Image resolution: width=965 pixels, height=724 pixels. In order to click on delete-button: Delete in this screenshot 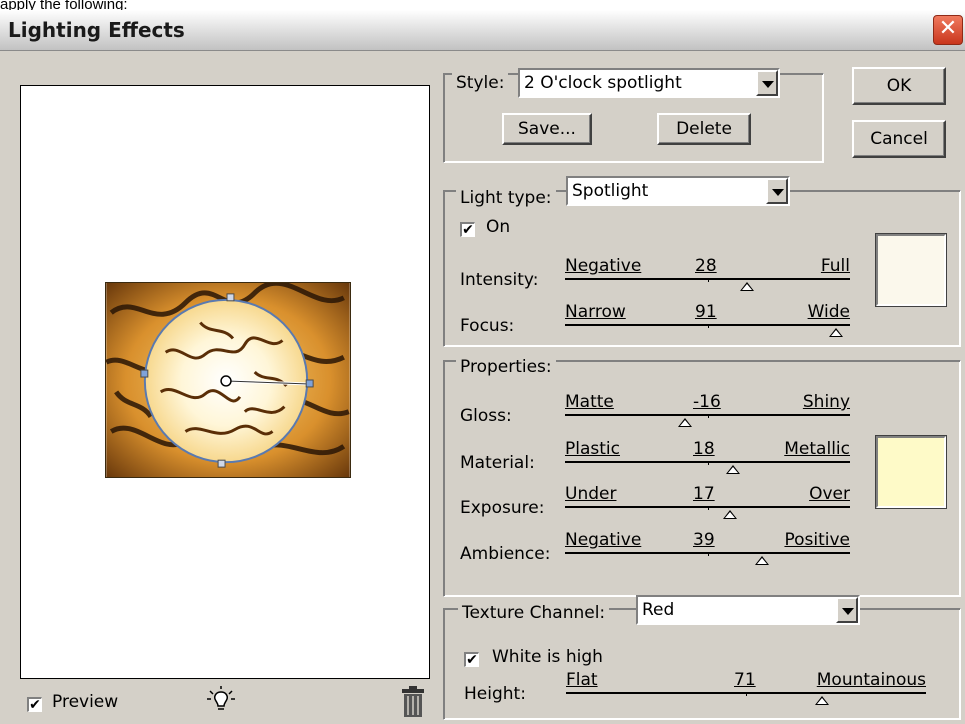, I will do `click(704, 129)`.